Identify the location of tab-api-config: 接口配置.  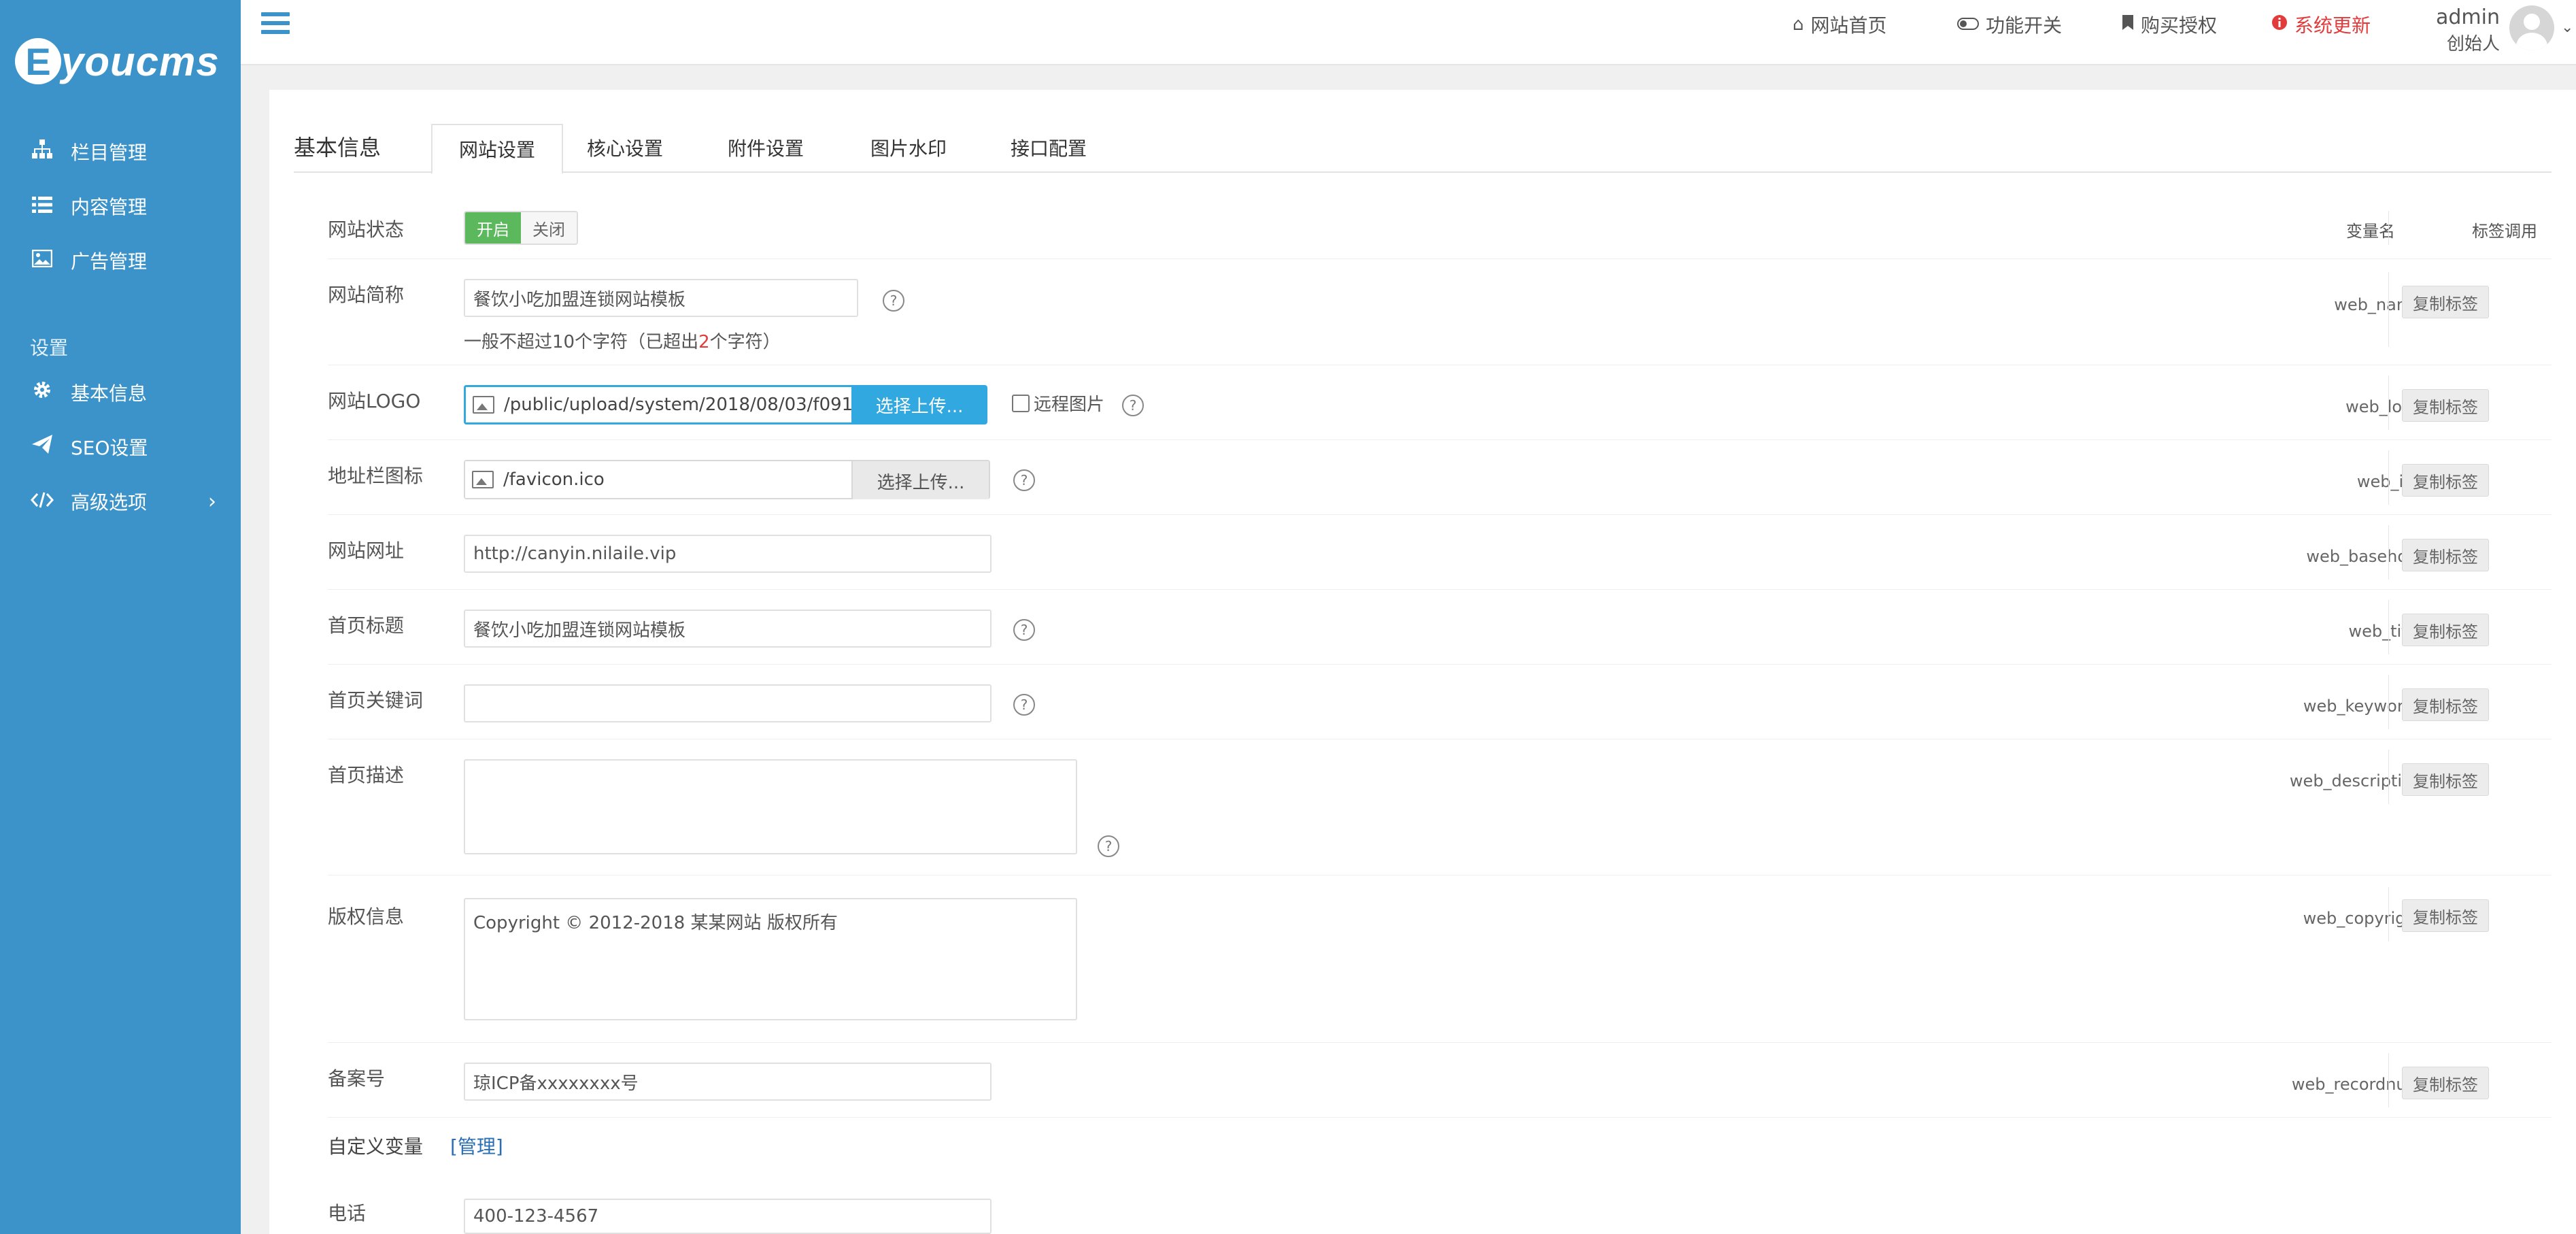
(1049, 147).